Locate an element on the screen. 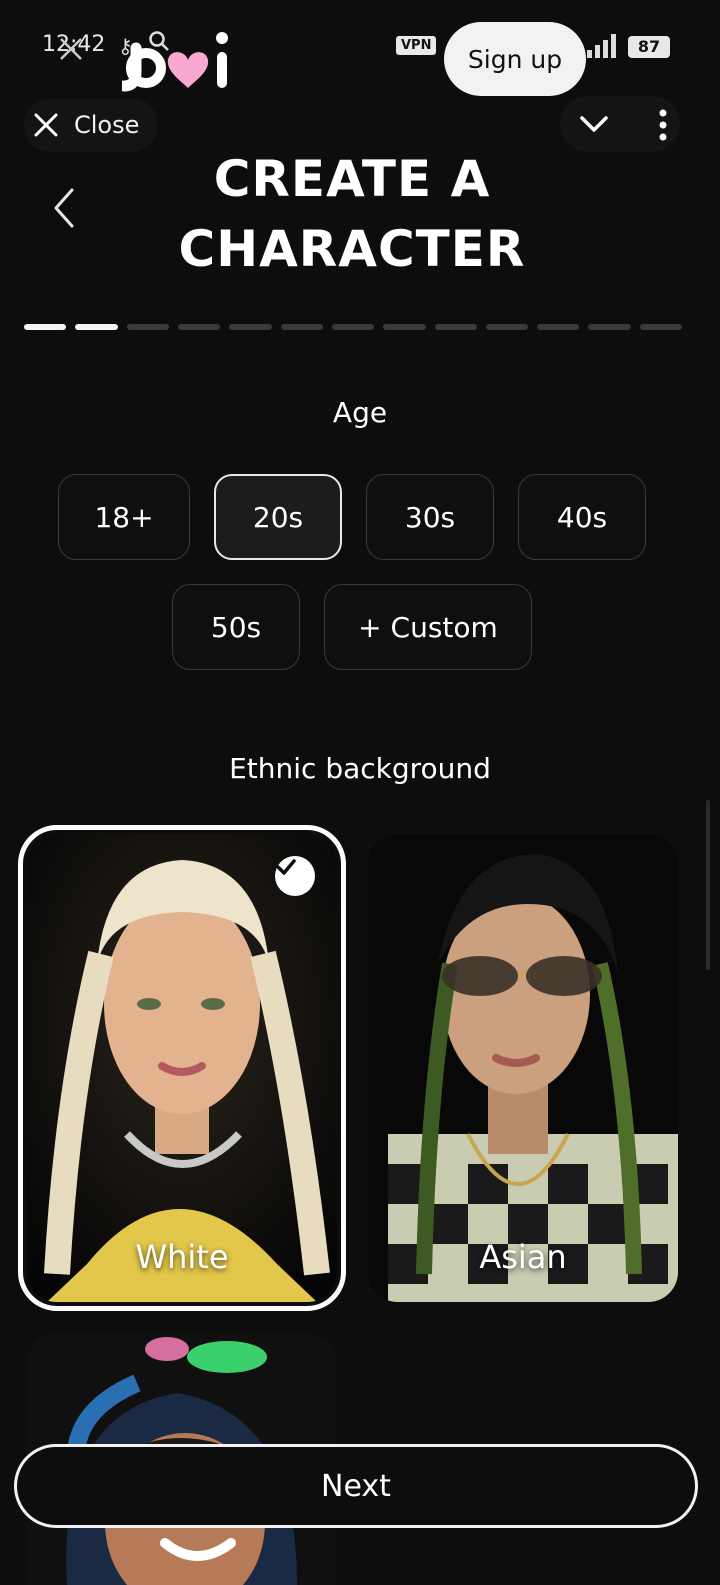 Image resolution: width=720 pixels, height=1585 pixels. signup-button: Sign up is located at coordinates (515, 59).